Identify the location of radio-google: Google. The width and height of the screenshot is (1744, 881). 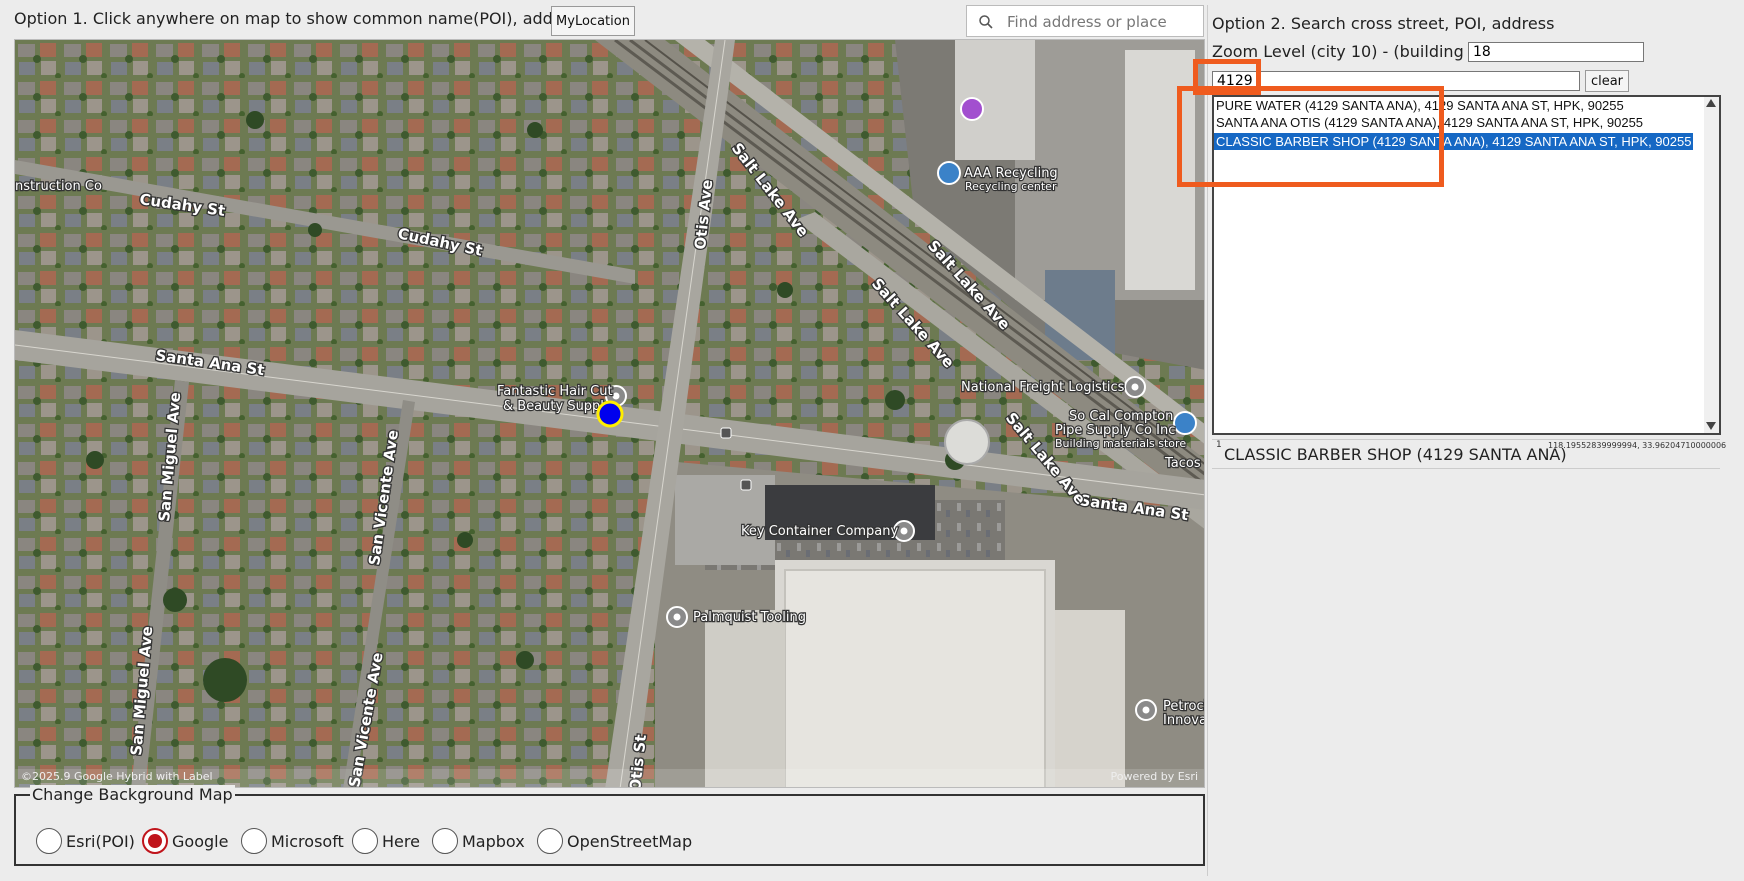
(185, 841).